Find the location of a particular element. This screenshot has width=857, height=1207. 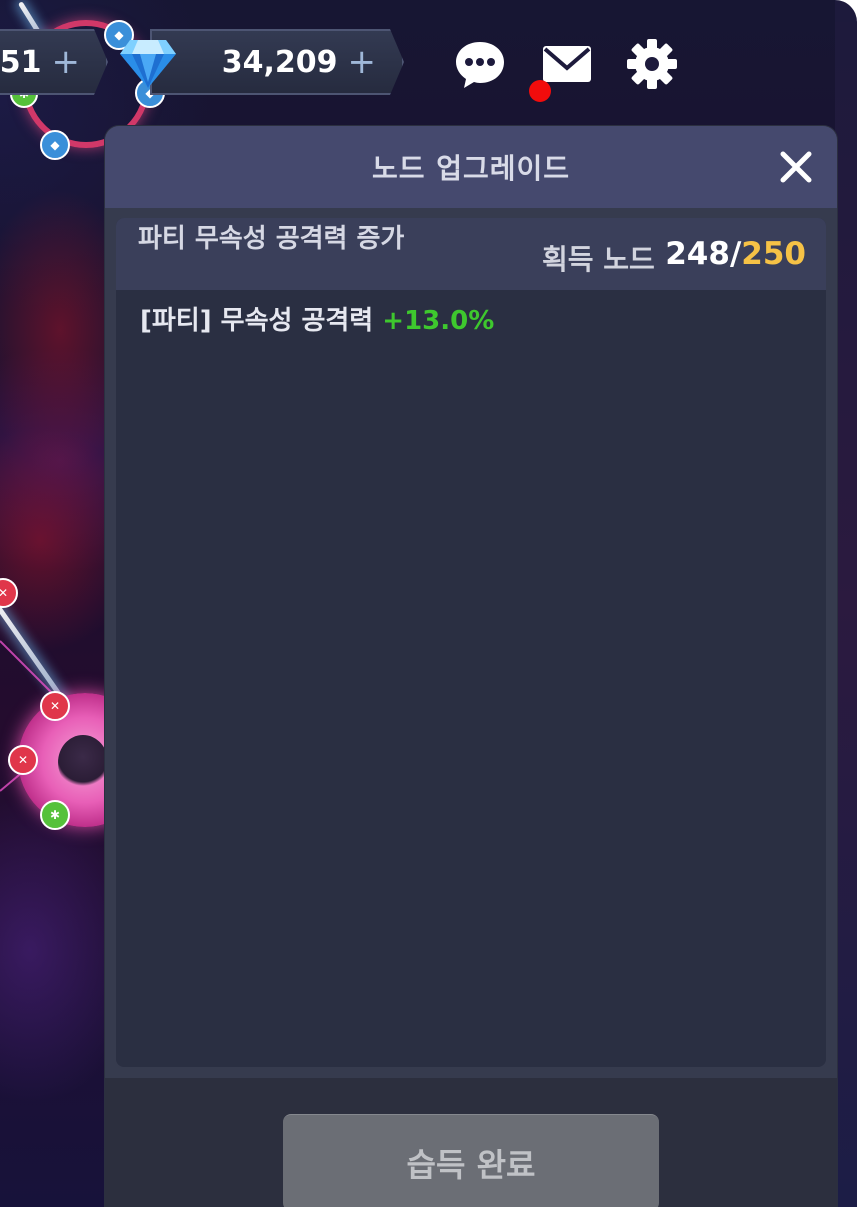

learn-complete-button: 습득 완료 is located at coordinates (471, 1160).